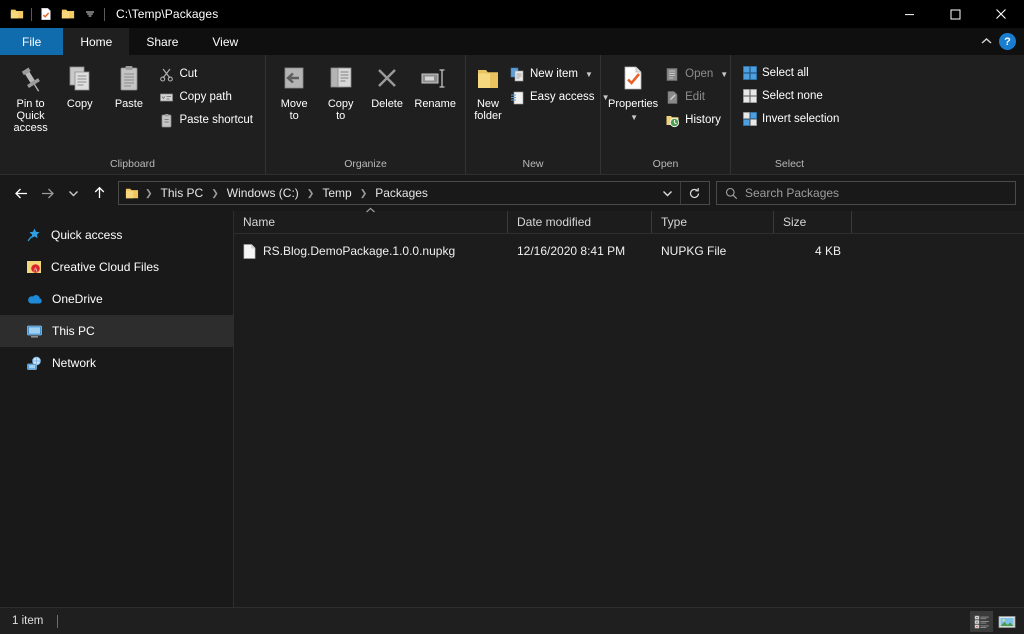 This screenshot has width=1024, height=634. Describe the element at coordinates (365, 164) in the screenshot. I see `ribbon-group-label-organize: Organize` at that location.